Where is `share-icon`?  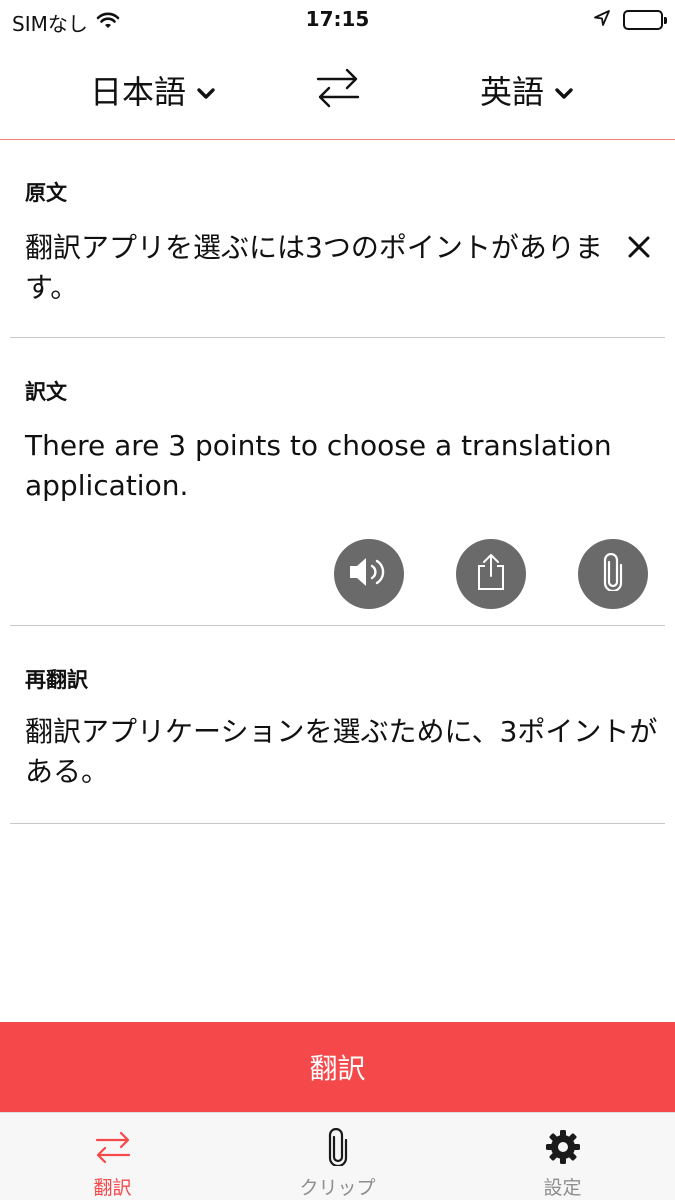 share-icon is located at coordinates (491, 574).